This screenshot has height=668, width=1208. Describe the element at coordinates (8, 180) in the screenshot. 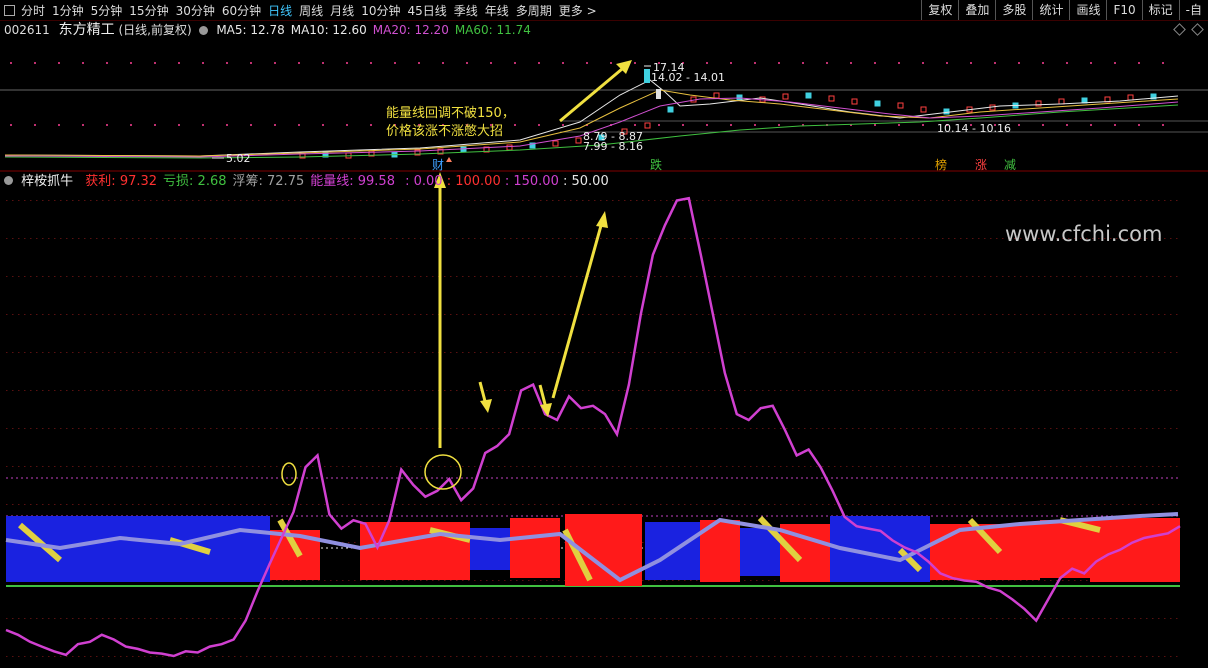

I see `settings-dot-icon` at that location.